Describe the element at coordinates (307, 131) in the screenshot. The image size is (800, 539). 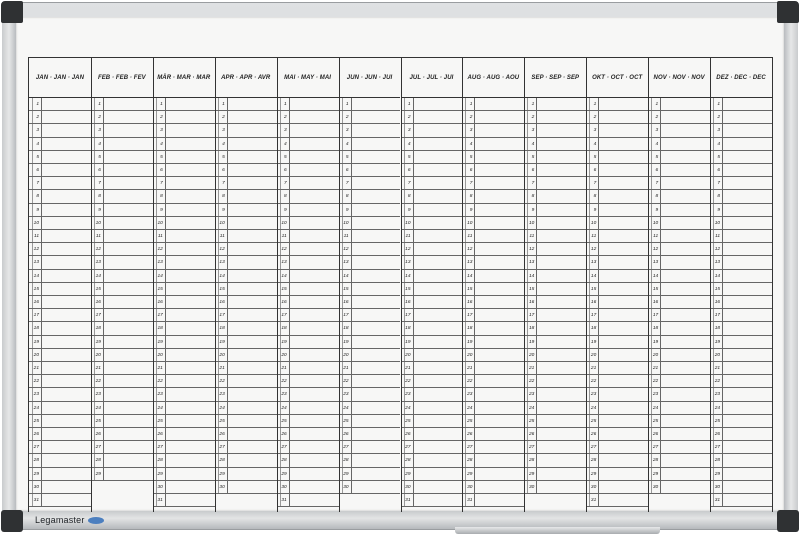
I see `day-row: 3` at that location.